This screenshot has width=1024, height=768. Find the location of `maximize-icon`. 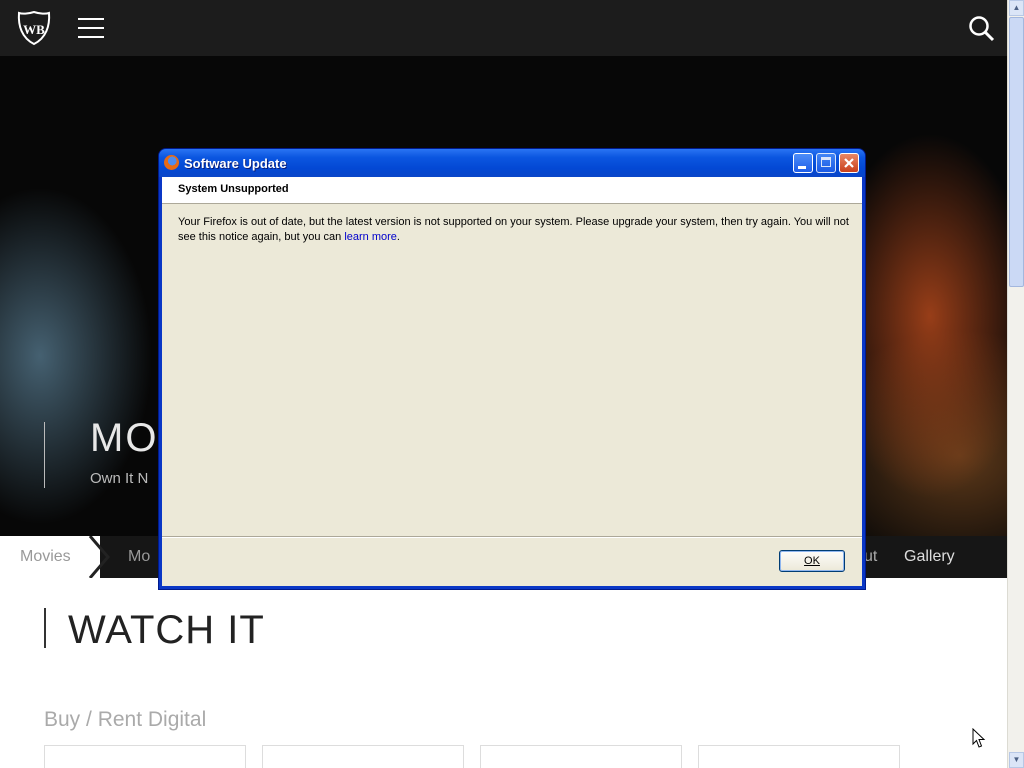

maximize-icon is located at coordinates (826, 162).